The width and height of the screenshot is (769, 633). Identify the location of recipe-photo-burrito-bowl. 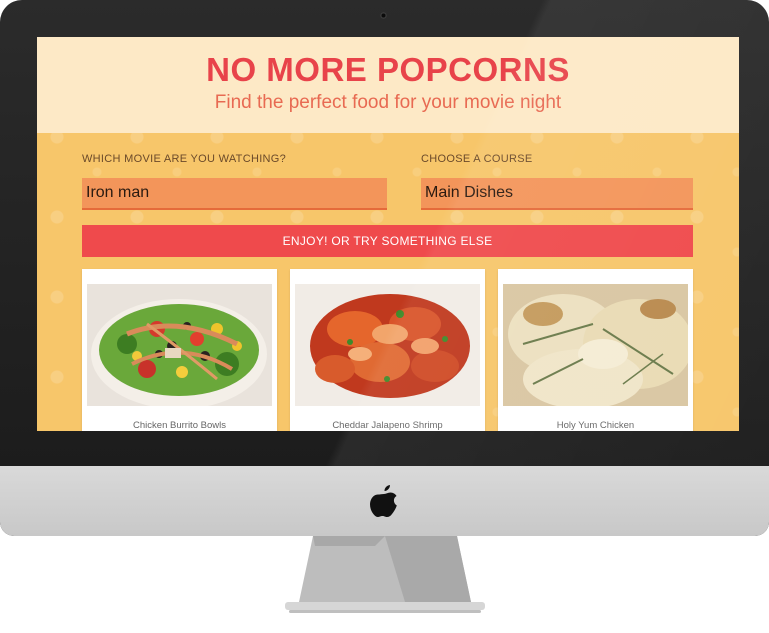
(179, 345).